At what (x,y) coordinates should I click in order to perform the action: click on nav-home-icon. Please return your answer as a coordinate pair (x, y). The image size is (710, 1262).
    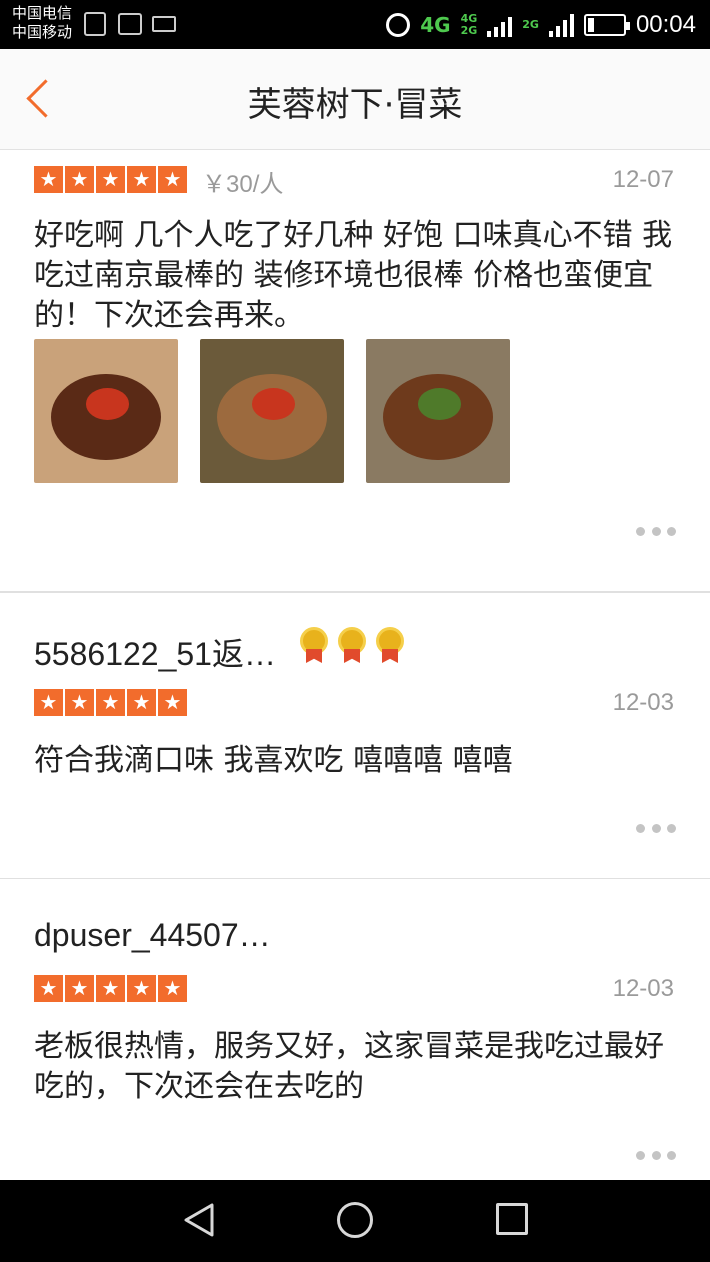
    Looking at the image, I should click on (355, 1220).